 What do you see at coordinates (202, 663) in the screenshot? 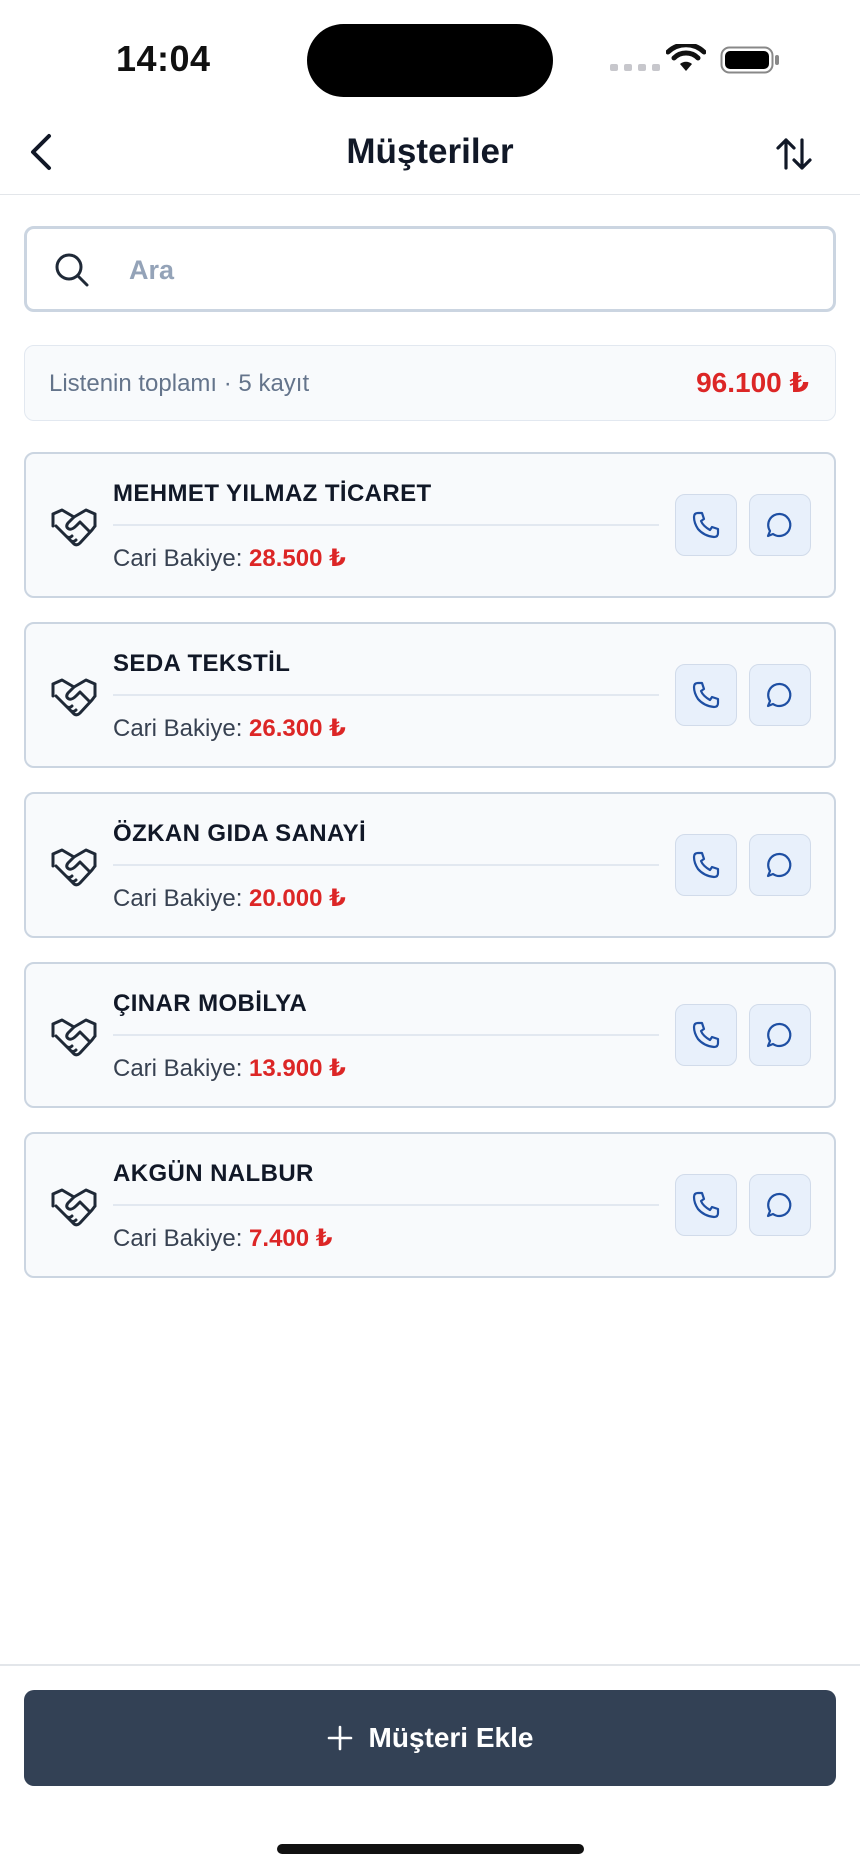
I see `customer-name: SEDA TEKSTİL` at bounding box center [202, 663].